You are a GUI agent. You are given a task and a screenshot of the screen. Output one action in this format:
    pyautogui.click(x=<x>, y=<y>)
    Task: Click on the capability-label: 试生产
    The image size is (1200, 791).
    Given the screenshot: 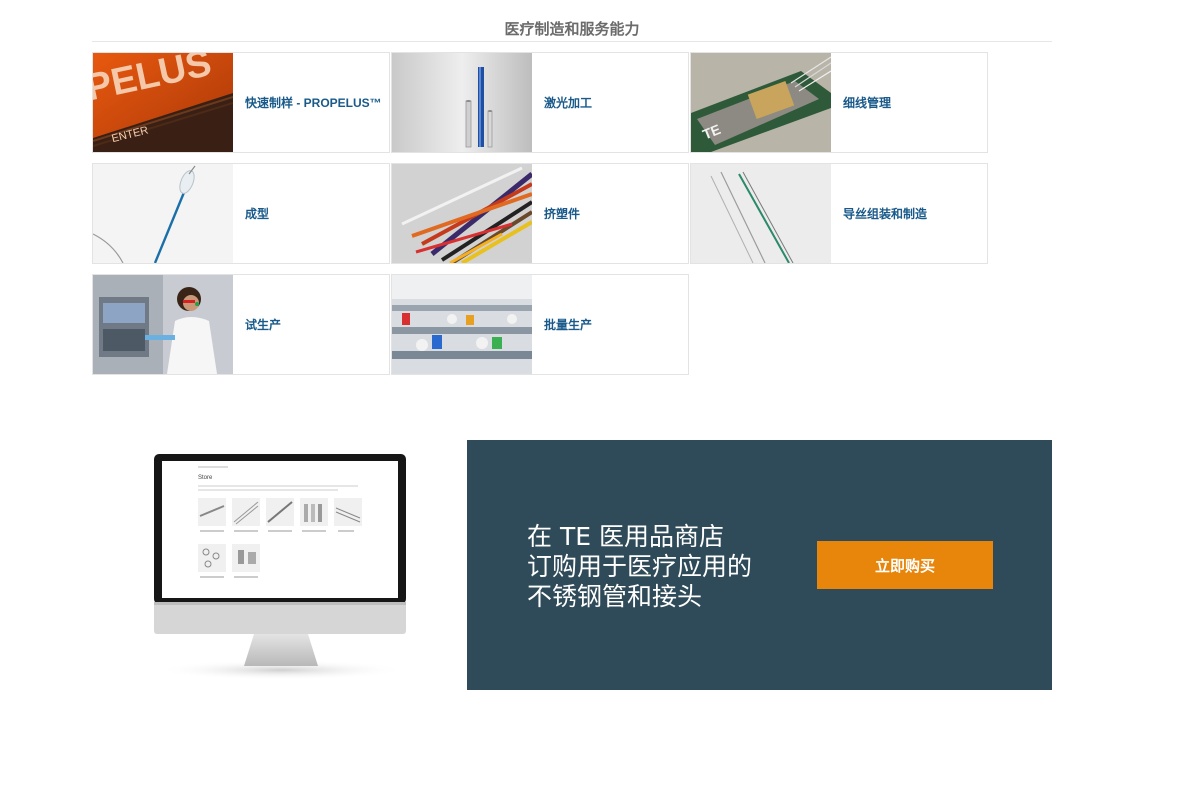 What is the action you would take?
    pyautogui.click(x=311, y=324)
    